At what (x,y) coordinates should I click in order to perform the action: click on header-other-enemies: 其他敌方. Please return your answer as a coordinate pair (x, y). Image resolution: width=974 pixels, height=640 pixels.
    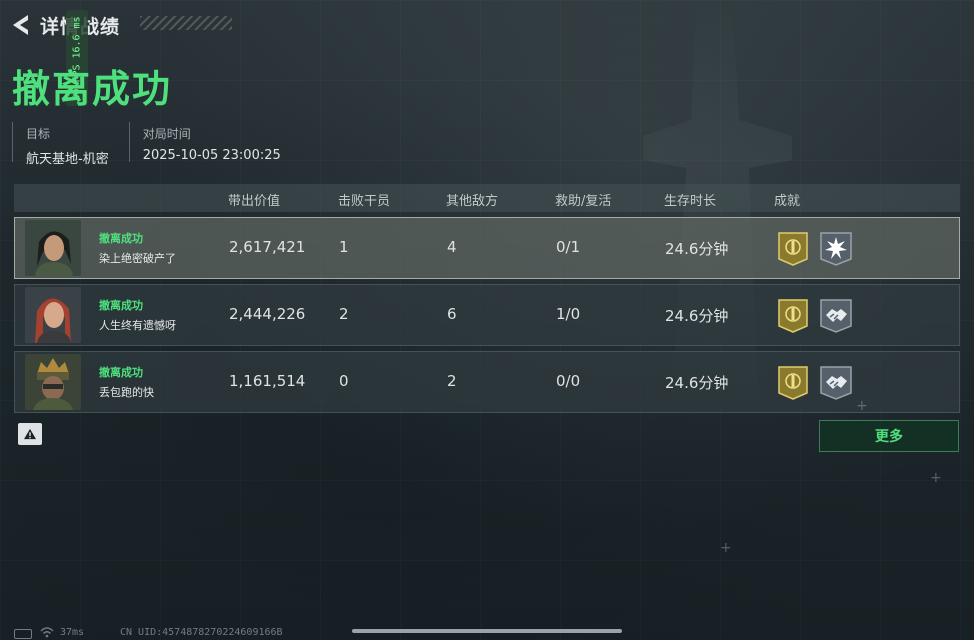
    Looking at the image, I should click on (472, 201).